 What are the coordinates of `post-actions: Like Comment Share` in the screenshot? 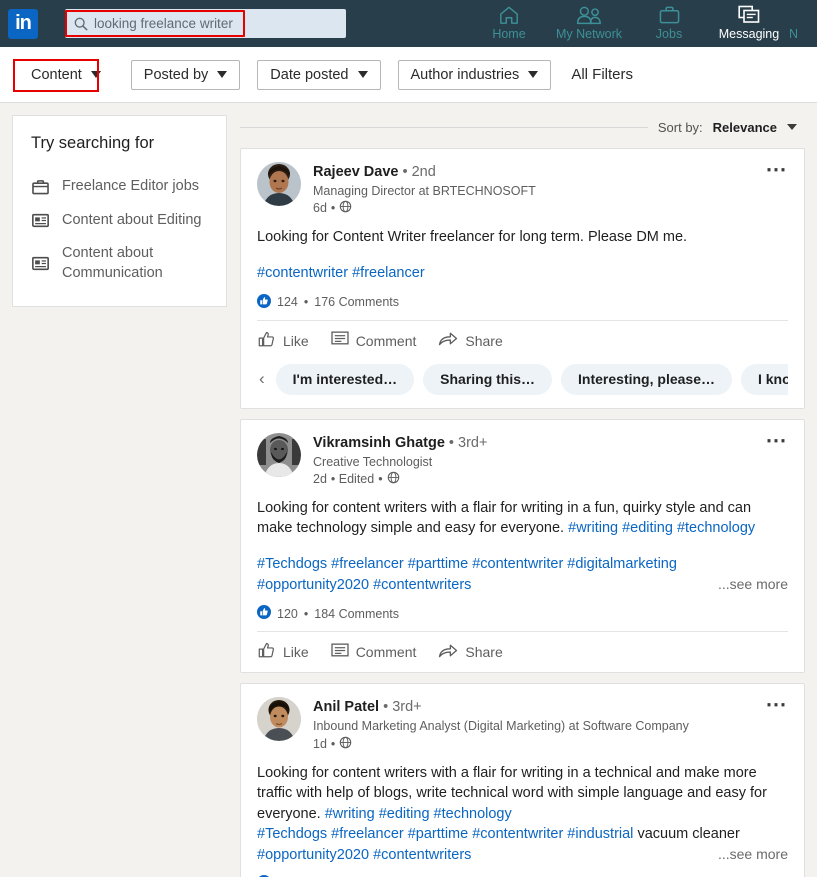 It's located at (522, 340).